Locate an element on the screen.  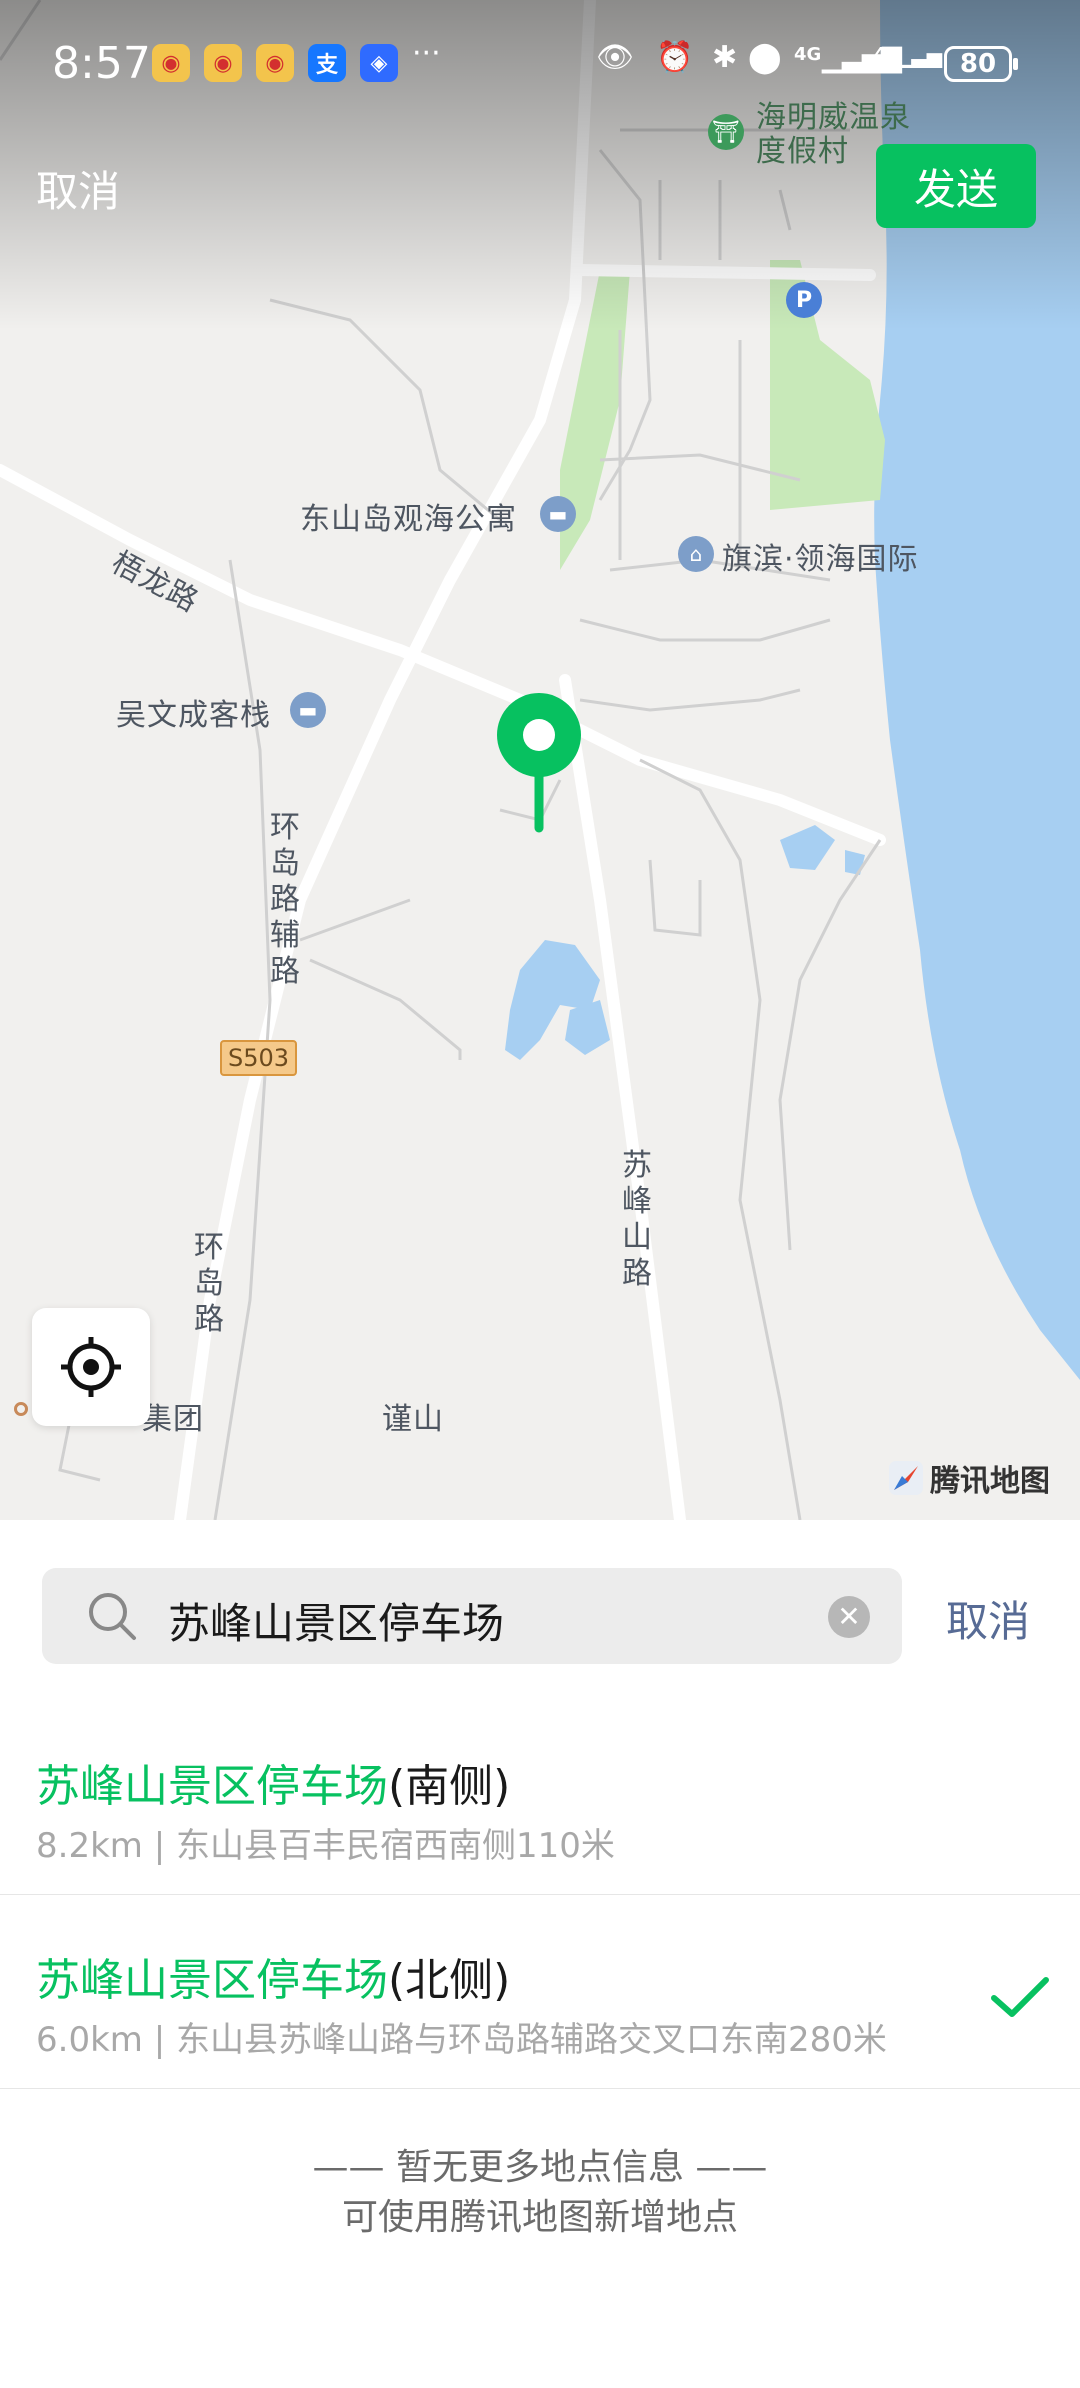
parking-icon: P is located at coordinates (804, 300).